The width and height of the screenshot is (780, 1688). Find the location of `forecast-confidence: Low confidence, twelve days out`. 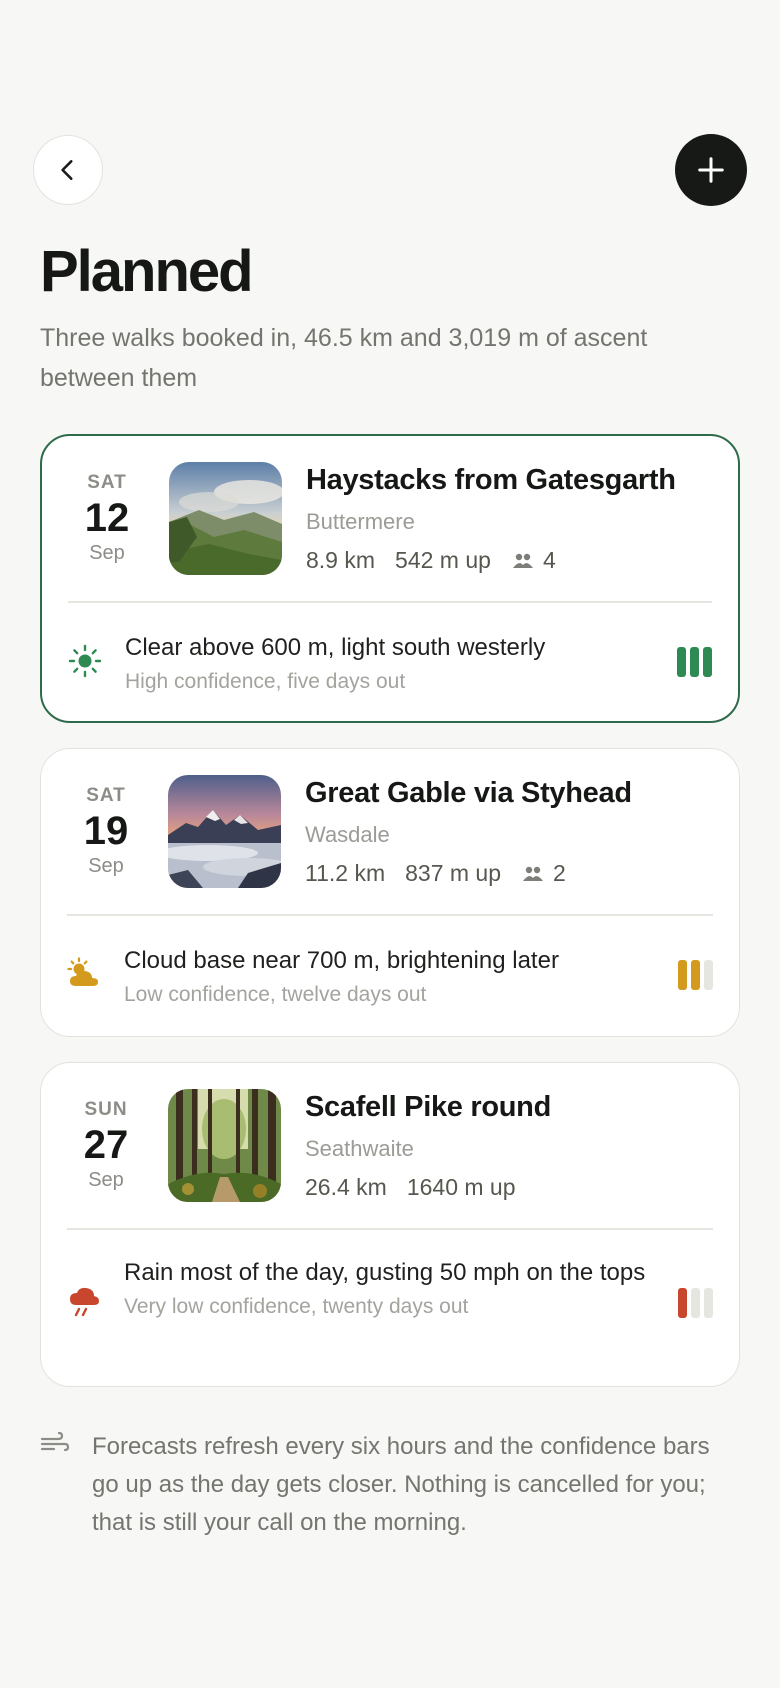

forecast-confidence: Low confidence, twelve days out is located at coordinates (275, 994).